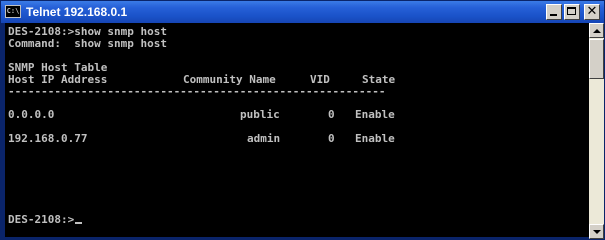  I want to click on minimize-button, so click(554, 12).